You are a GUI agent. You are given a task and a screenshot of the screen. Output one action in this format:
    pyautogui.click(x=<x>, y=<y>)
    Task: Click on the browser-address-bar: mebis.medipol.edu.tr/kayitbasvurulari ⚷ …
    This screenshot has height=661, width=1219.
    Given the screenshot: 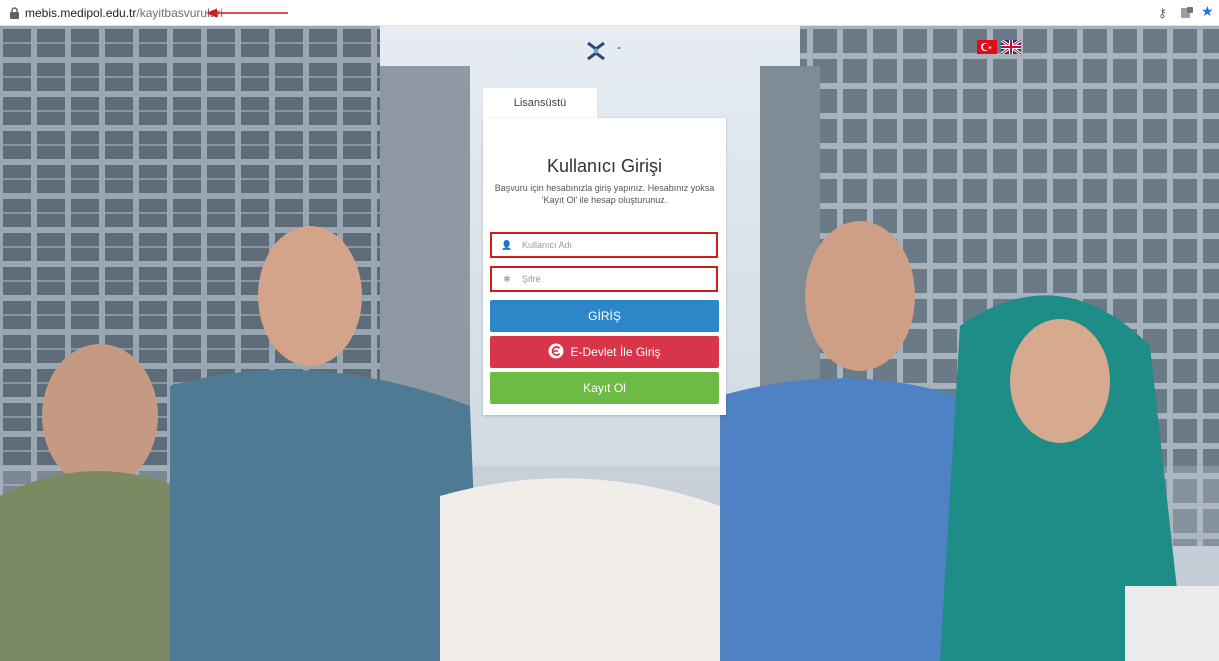 What is the action you would take?
    pyautogui.click(x=609, y=13)
    